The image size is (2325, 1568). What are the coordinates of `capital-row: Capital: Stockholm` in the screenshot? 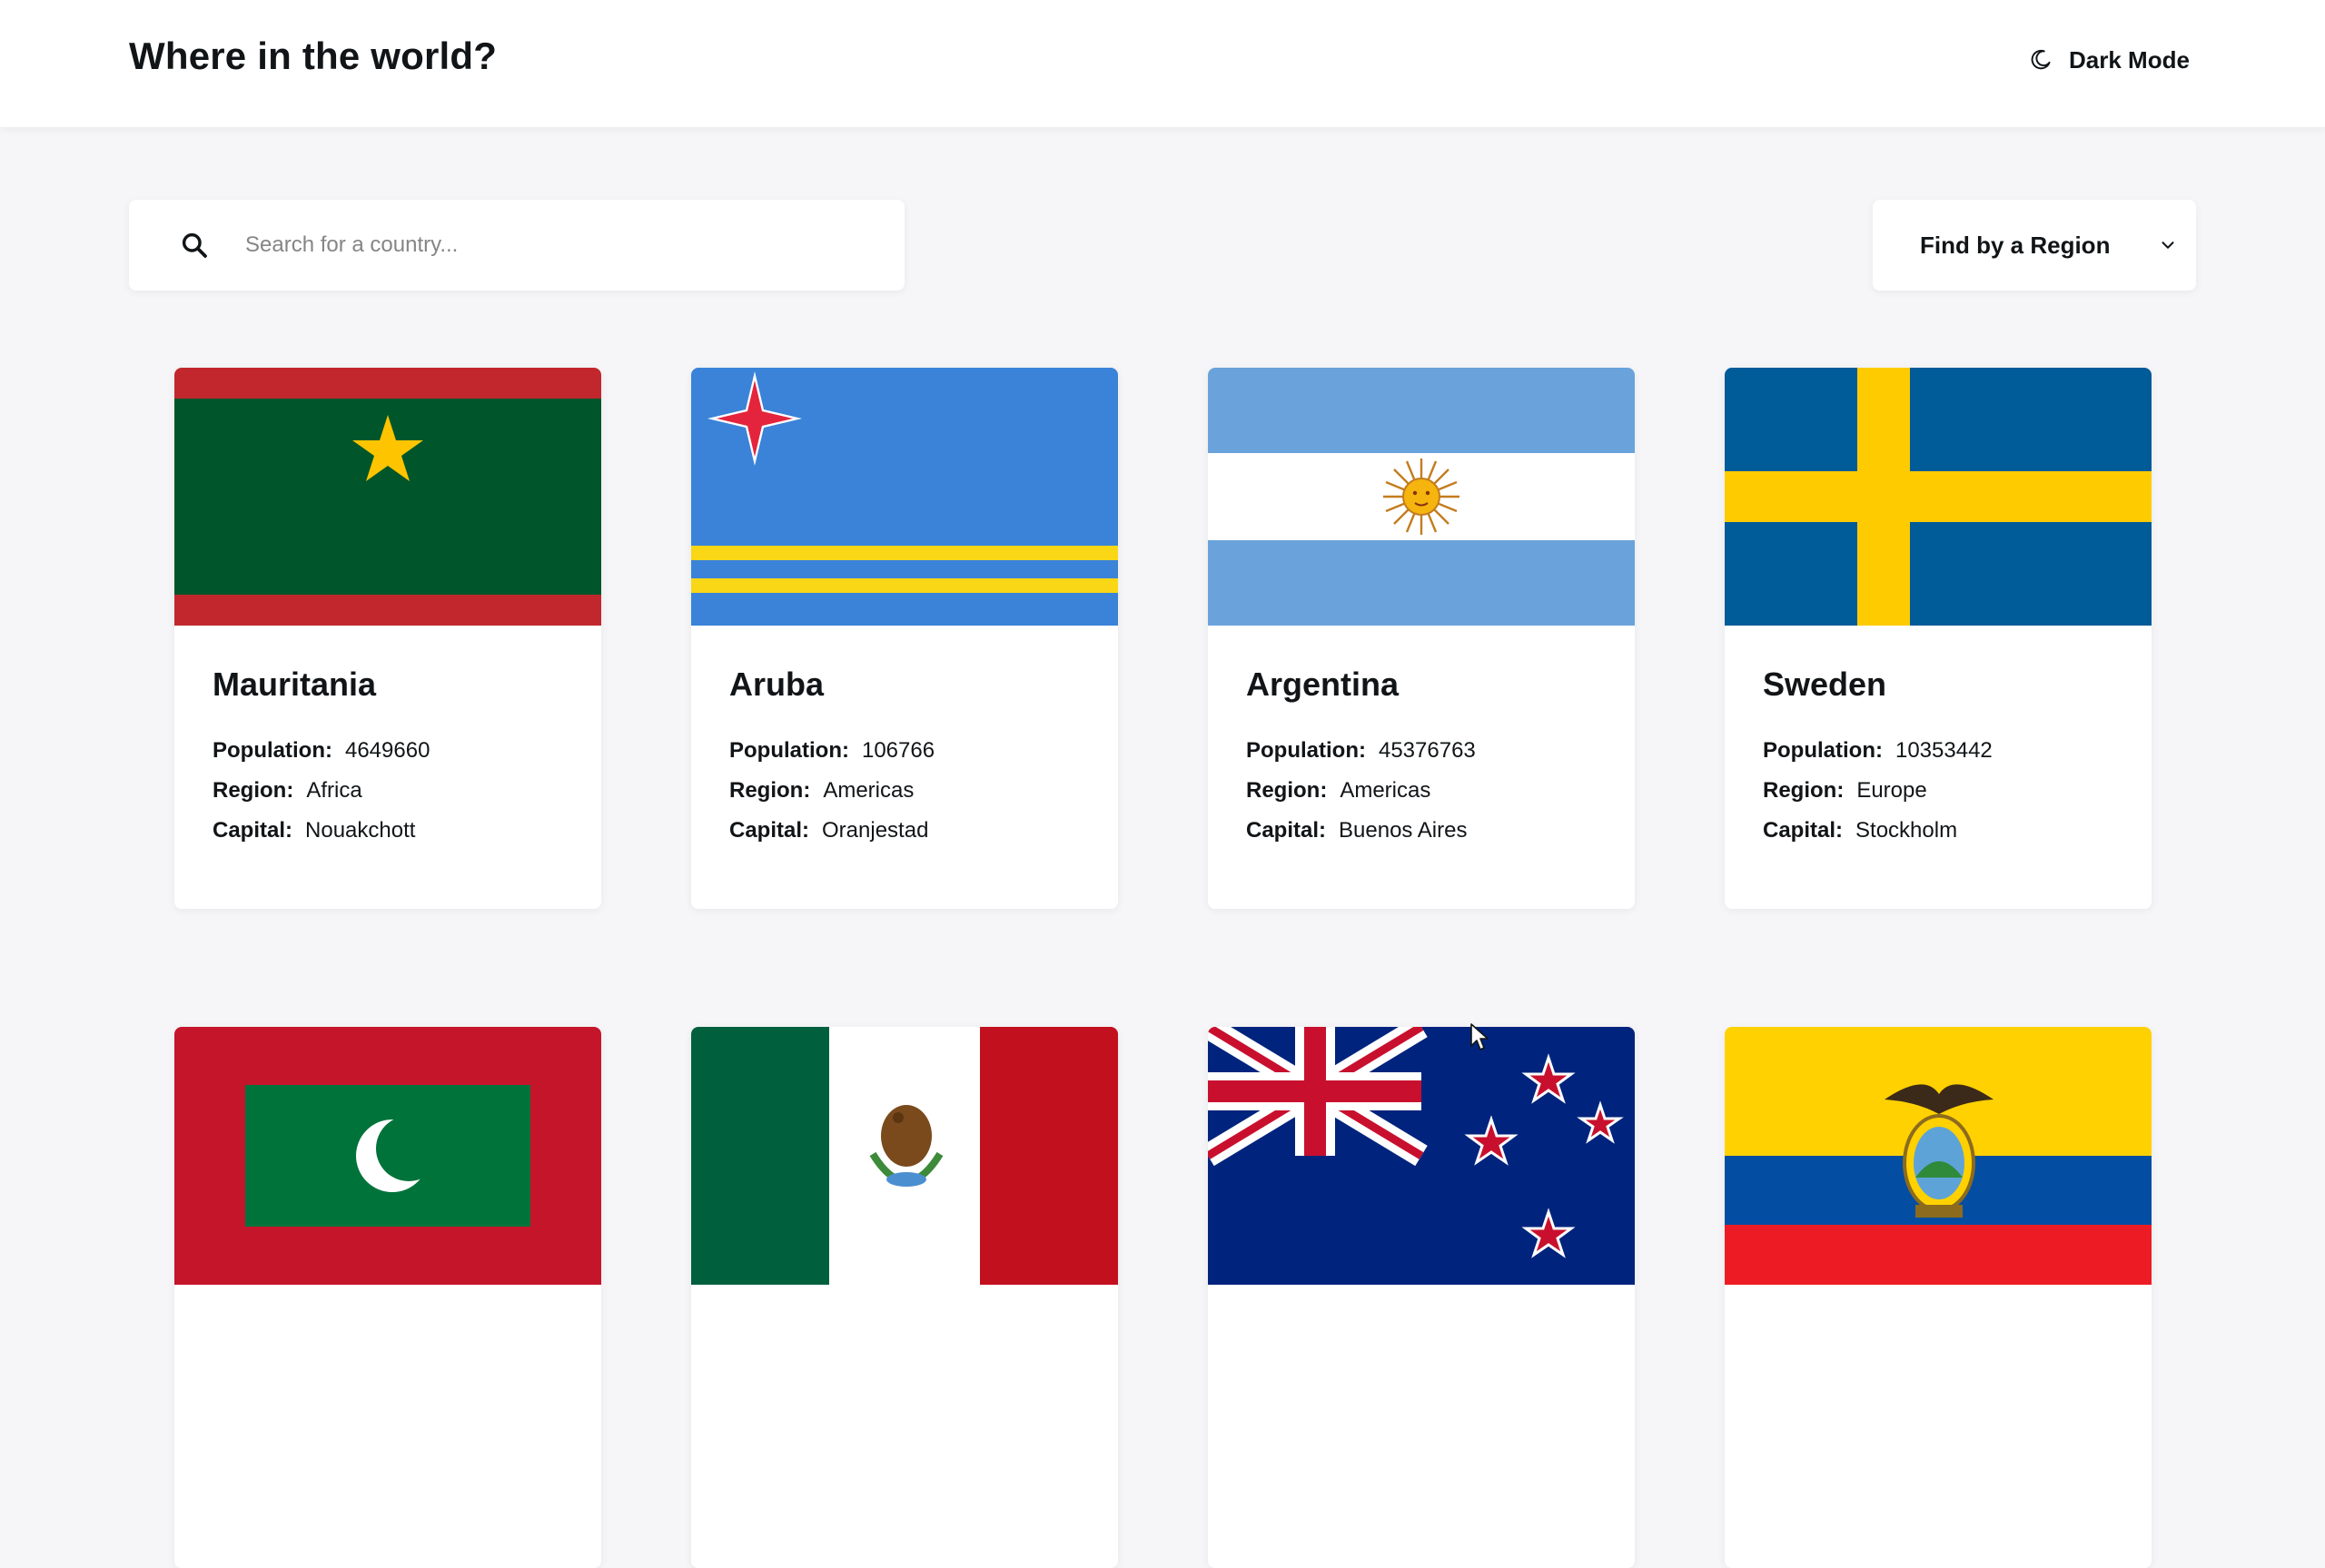 It's located at (1938, 831).